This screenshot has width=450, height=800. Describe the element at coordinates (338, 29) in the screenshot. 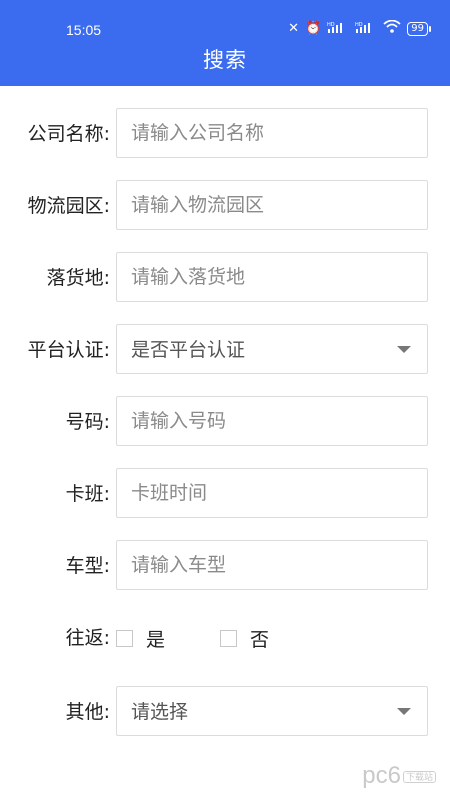

I see `signal-icon: HD` at that location.